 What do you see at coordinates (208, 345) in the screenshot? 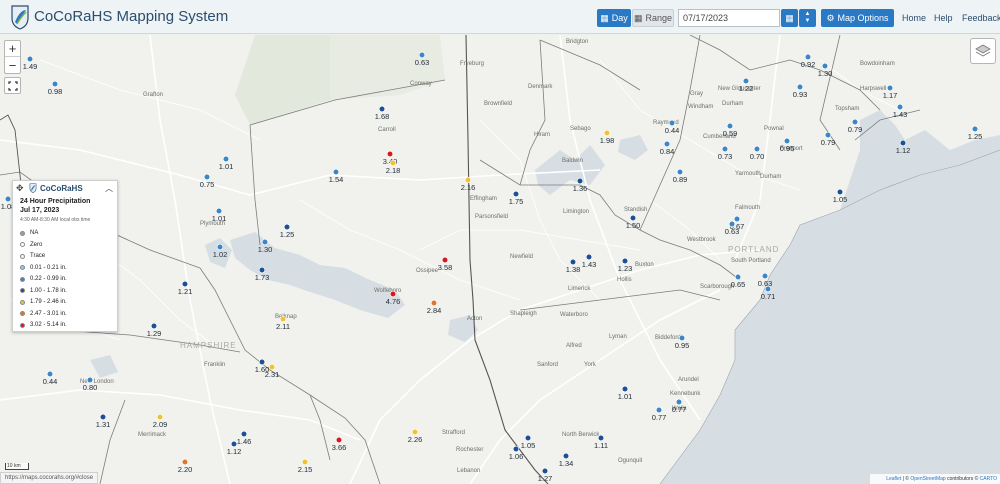
I see `state-label-hampshire: HAMPSHIRE` at bounding box center [208, 345].